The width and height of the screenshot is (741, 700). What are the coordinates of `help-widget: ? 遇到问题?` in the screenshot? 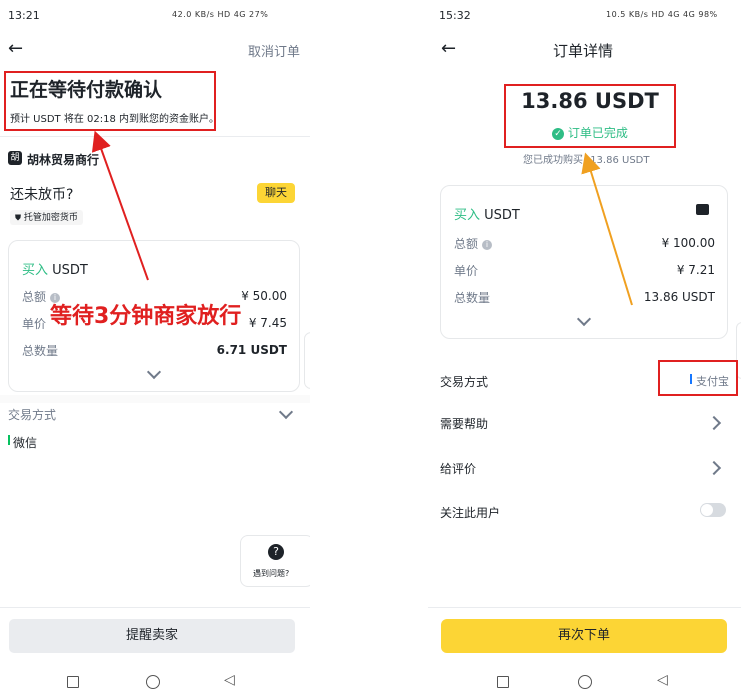 It's located at (275, 561).